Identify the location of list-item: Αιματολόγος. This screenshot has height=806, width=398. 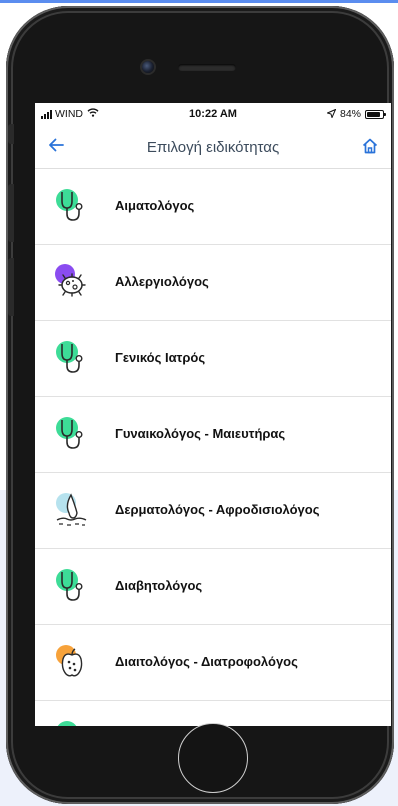
(213, 207).